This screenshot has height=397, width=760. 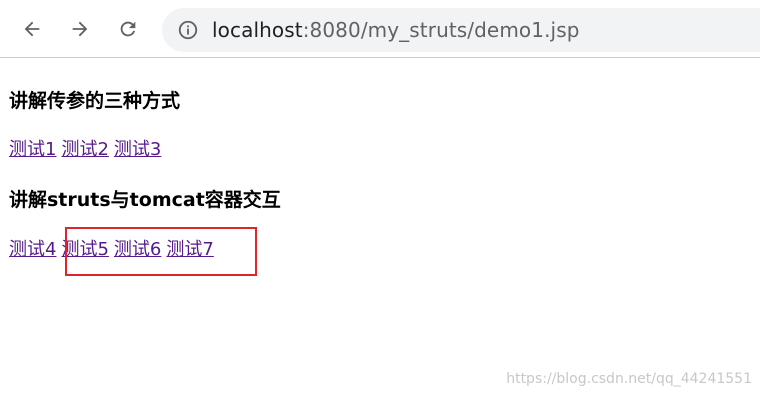 What do you see at coordinates (189, 249) in the screenshot?
I see `link-test7: 测试7` at bounding box center [189, 249].